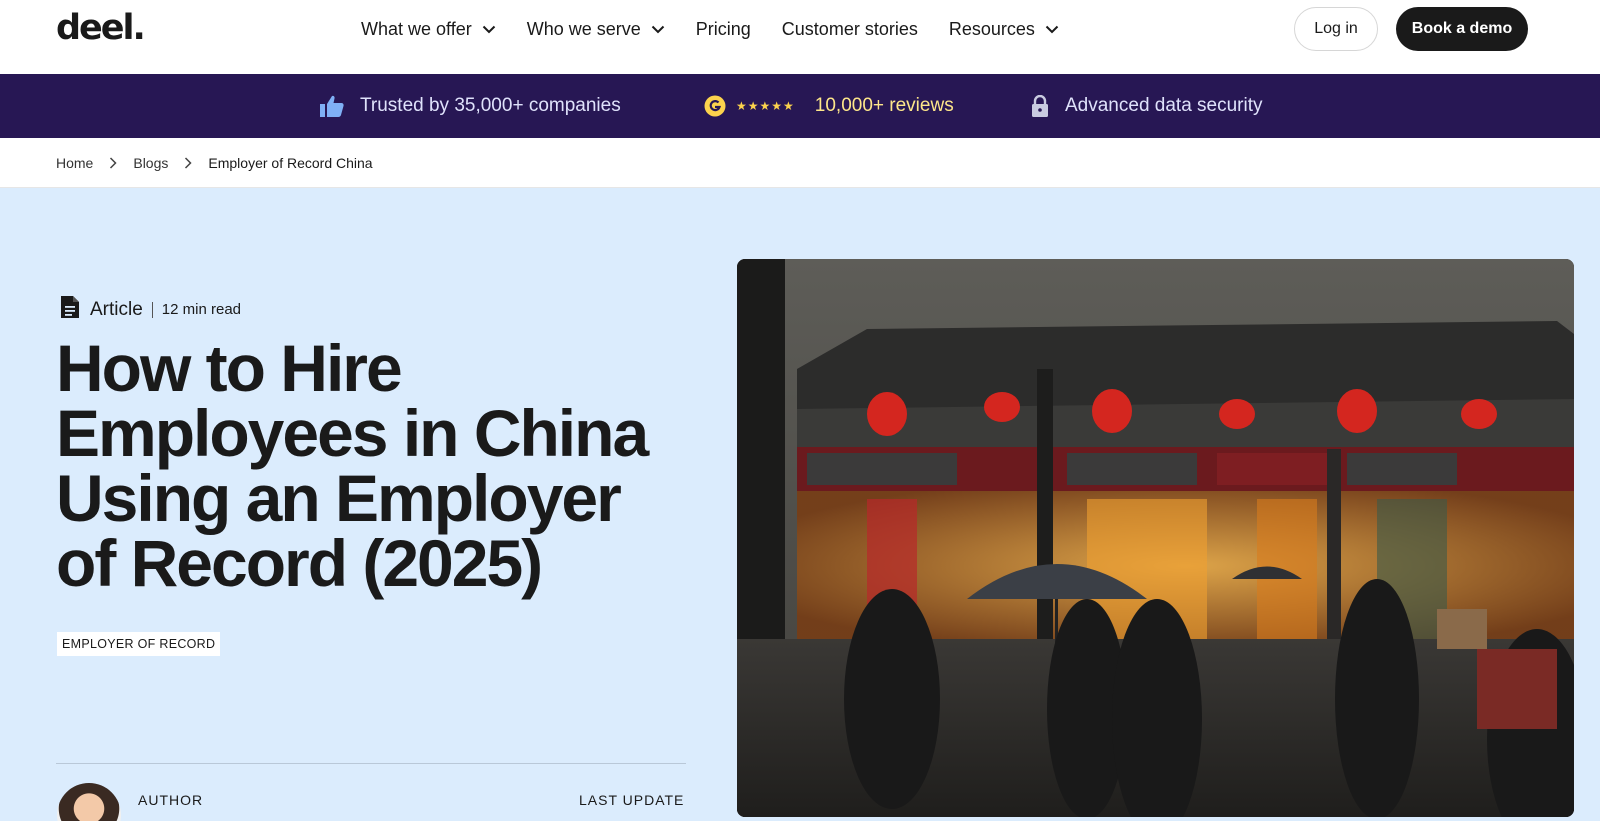 Image resolution: width=1600 pixels, height=821 pixels. I want to click on menu-item-label: What we offer, so click(416, 28).